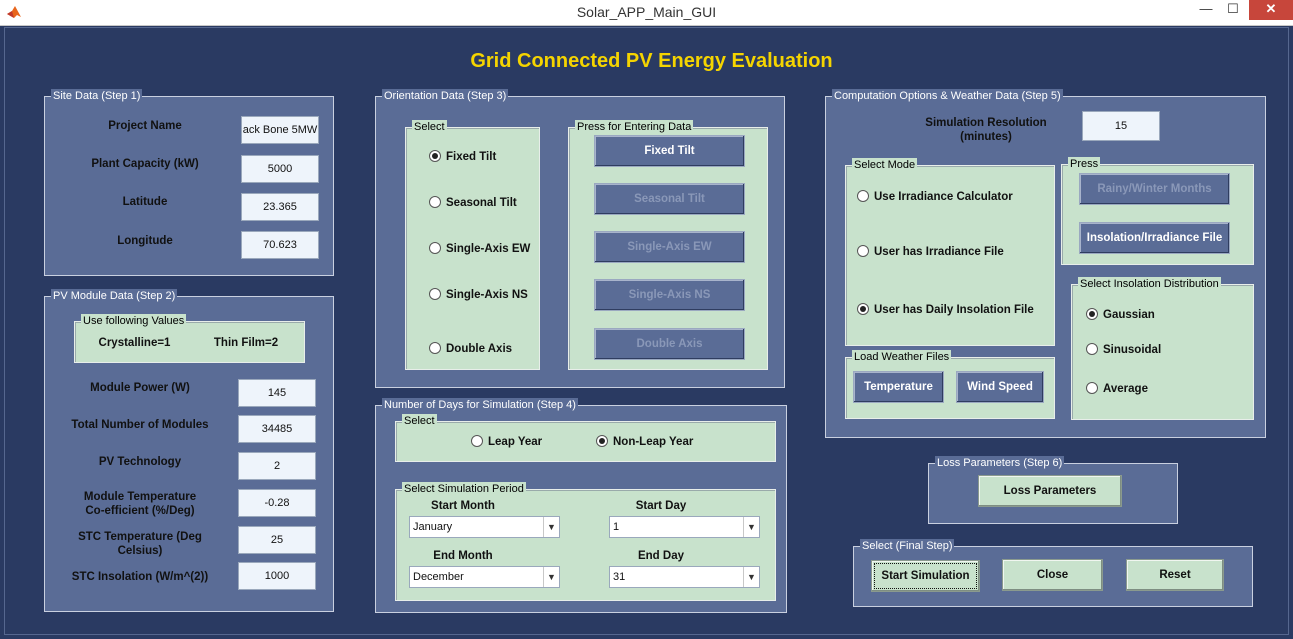  Describe the element at coordinates (684, 527) in the screenshot. I see `start-day-select: 1 ▼` at that location.